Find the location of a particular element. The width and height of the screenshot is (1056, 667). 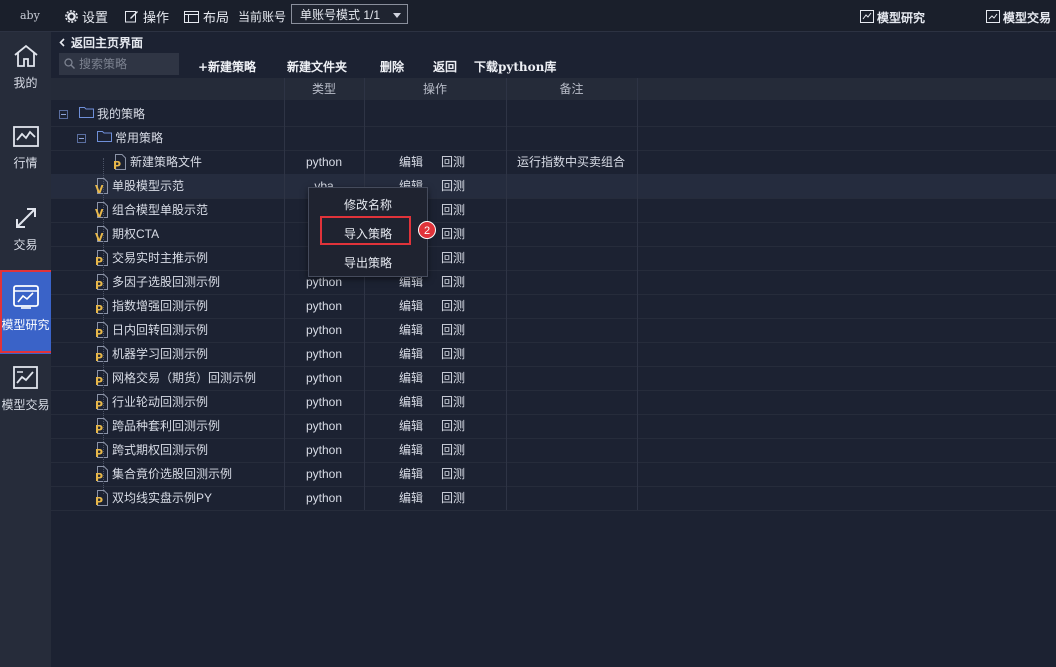

table-row: P 日内回转回测示例 python 编辑 回测 is located at coordinates (553, 330).